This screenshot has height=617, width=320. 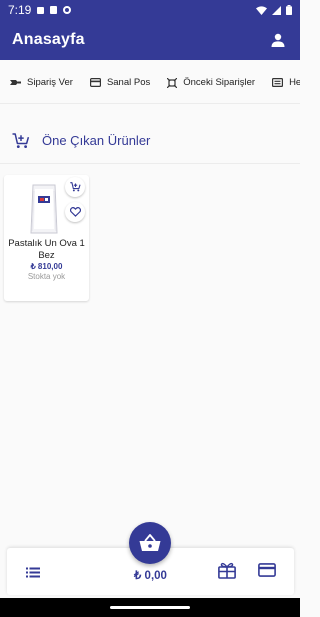 What do you see at coordinates (172, 82) in the screenshot?
I see `history-icon` at bounding box center [172, 82].